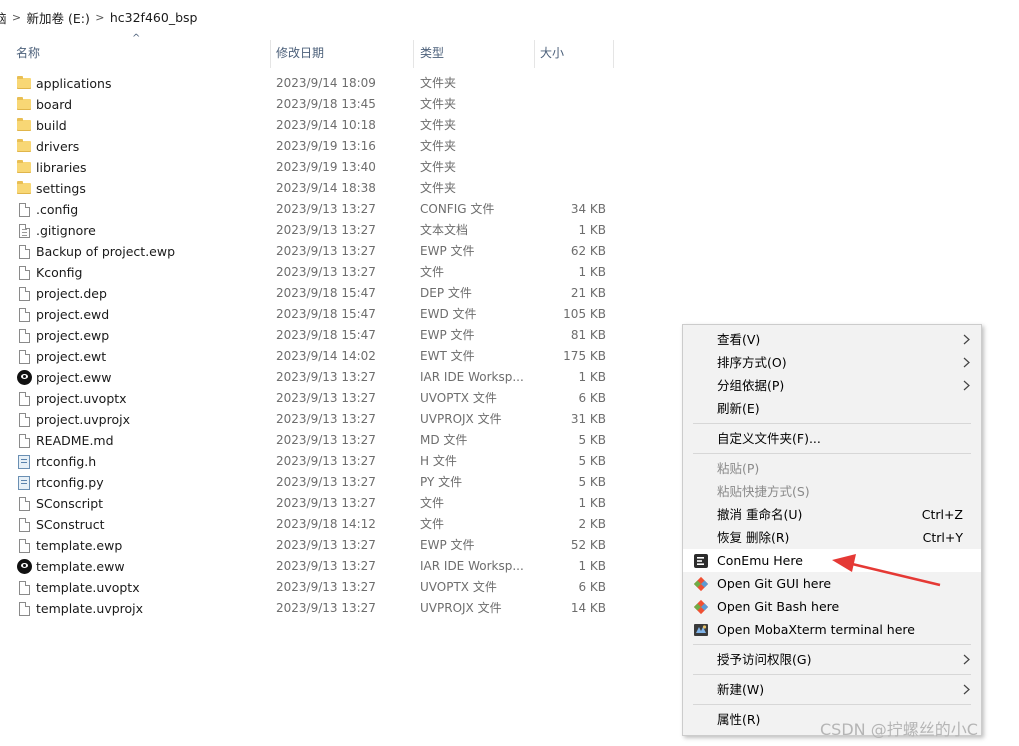 This screenshot has height=746, width=1019. What do you see at coordinates (844, 563) in the screenshot?
I see `annotation-arrow-head` at bounding box center [844, 563].